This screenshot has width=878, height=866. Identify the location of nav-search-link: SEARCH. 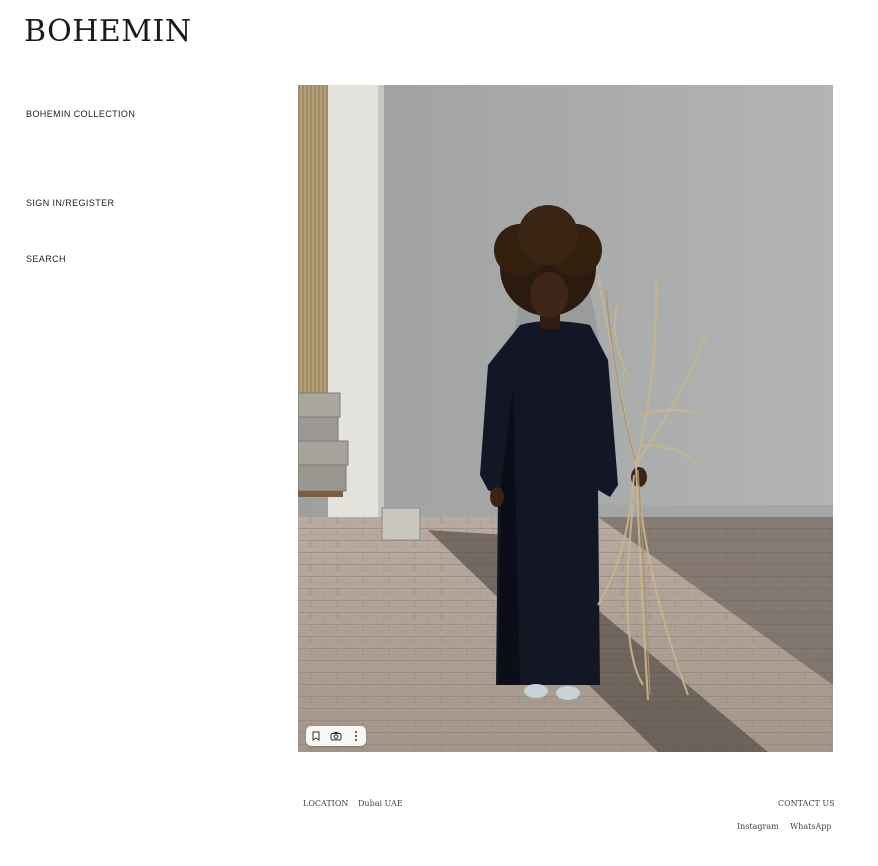
(46, 259).